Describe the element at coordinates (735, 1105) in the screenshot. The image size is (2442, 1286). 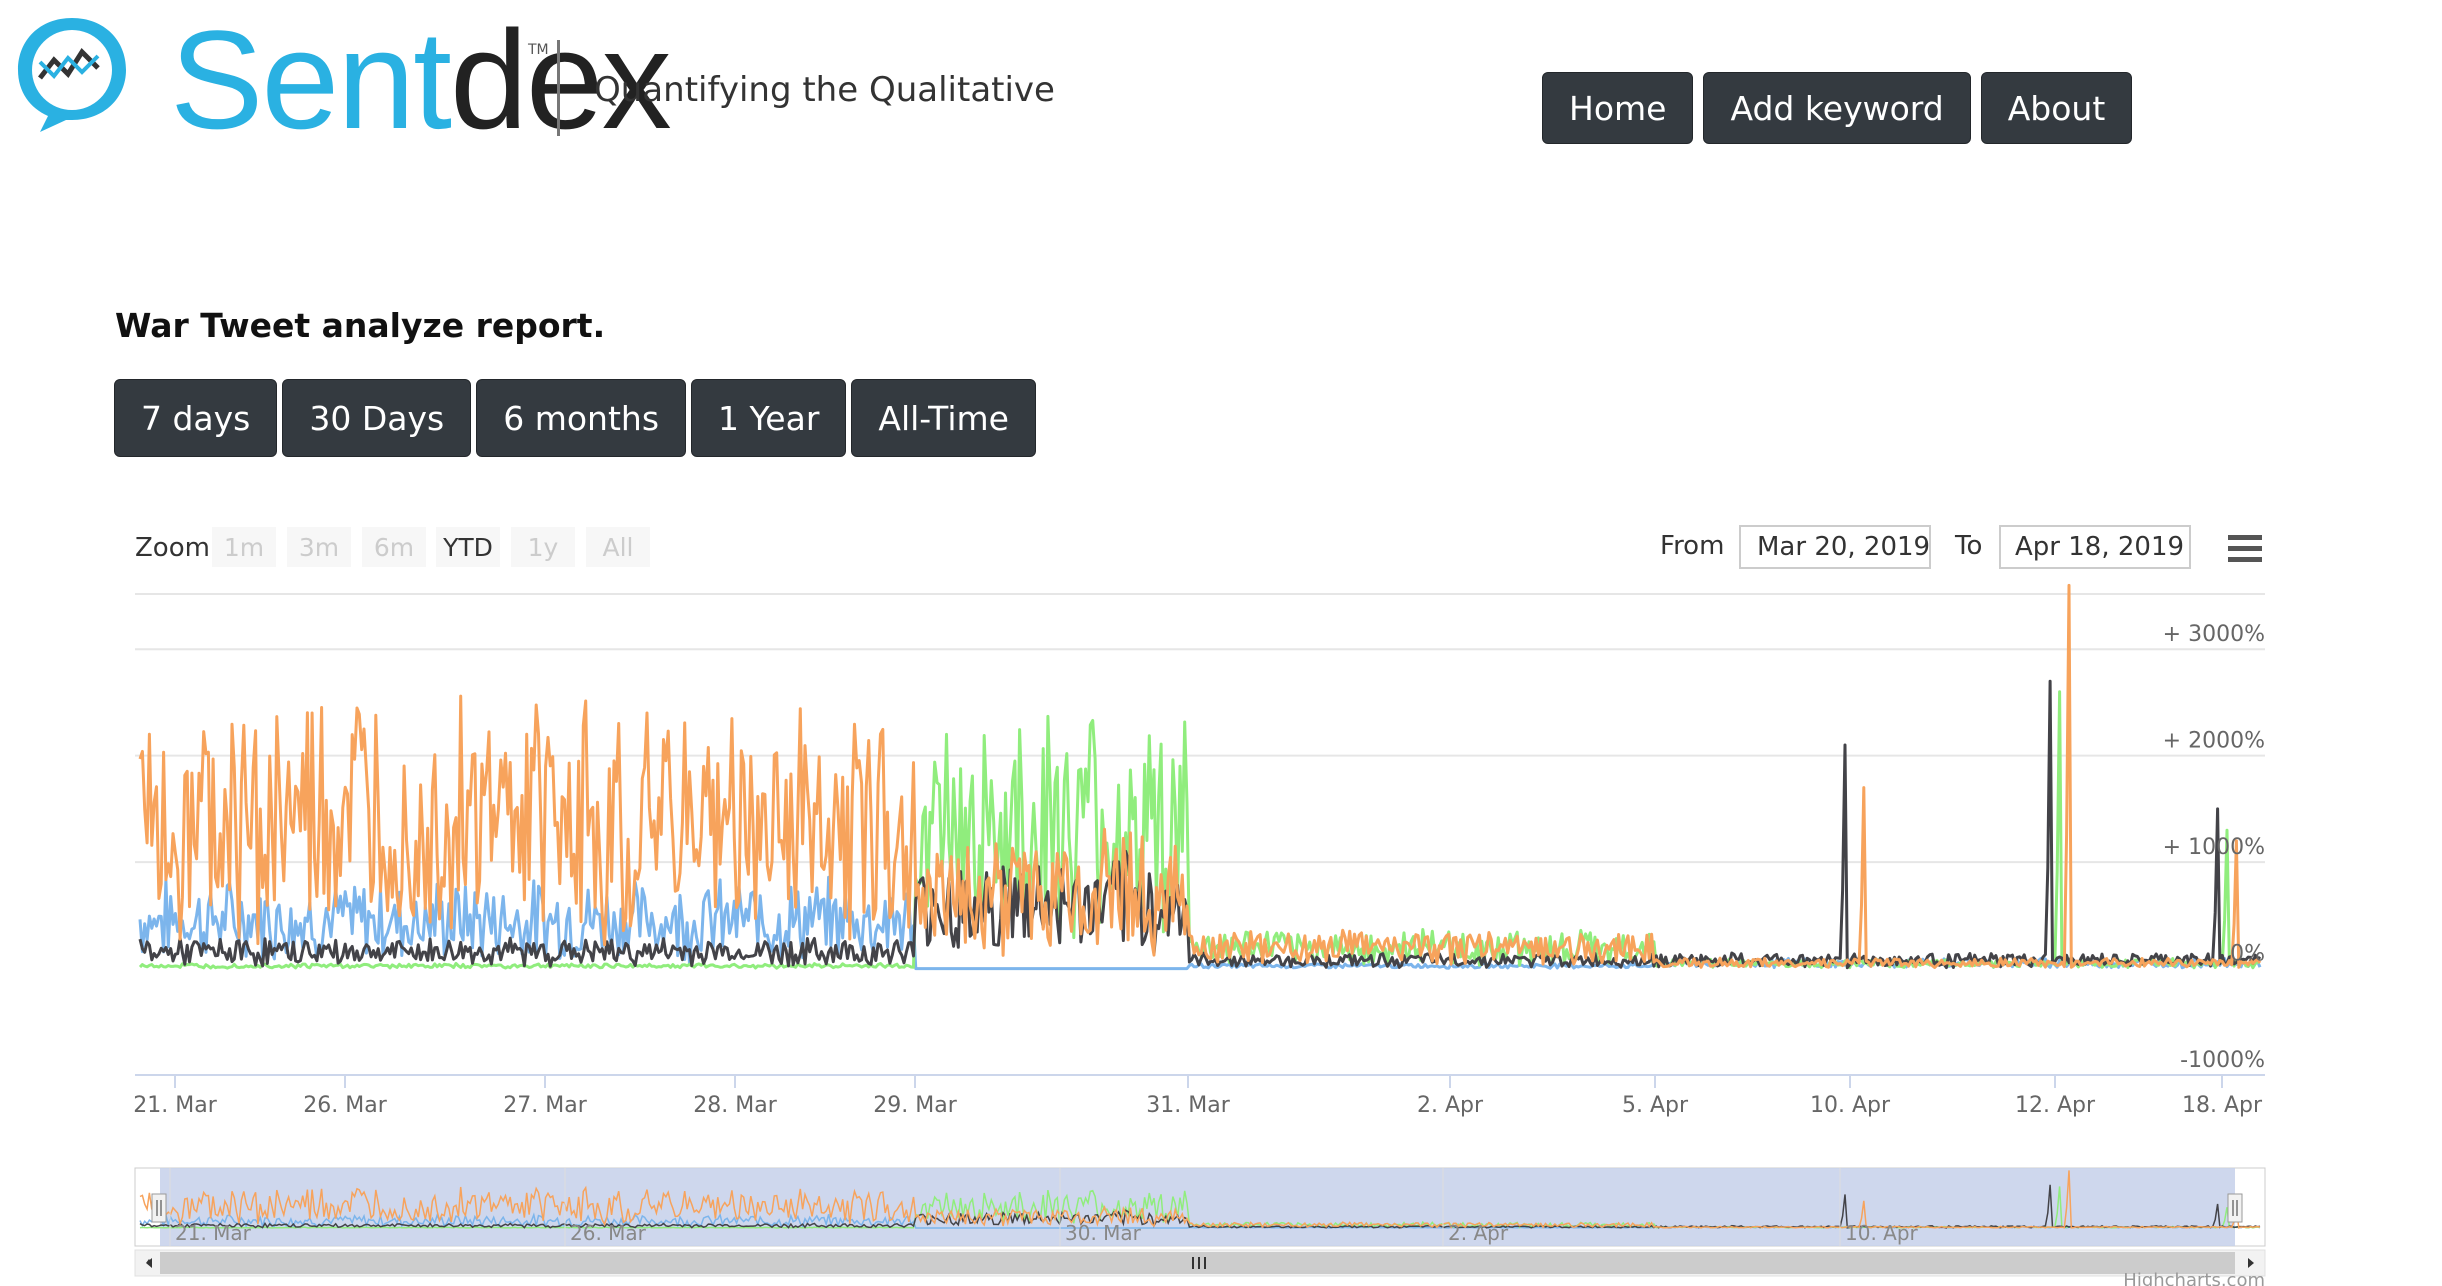
I see `x-tick-label: 28. Mar` at that location.